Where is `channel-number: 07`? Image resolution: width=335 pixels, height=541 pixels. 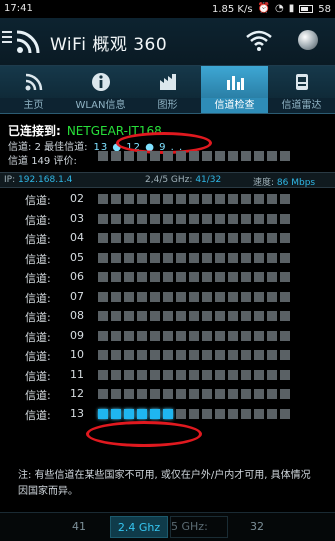
channel-number: 07 is located at coordinates (77, 296).